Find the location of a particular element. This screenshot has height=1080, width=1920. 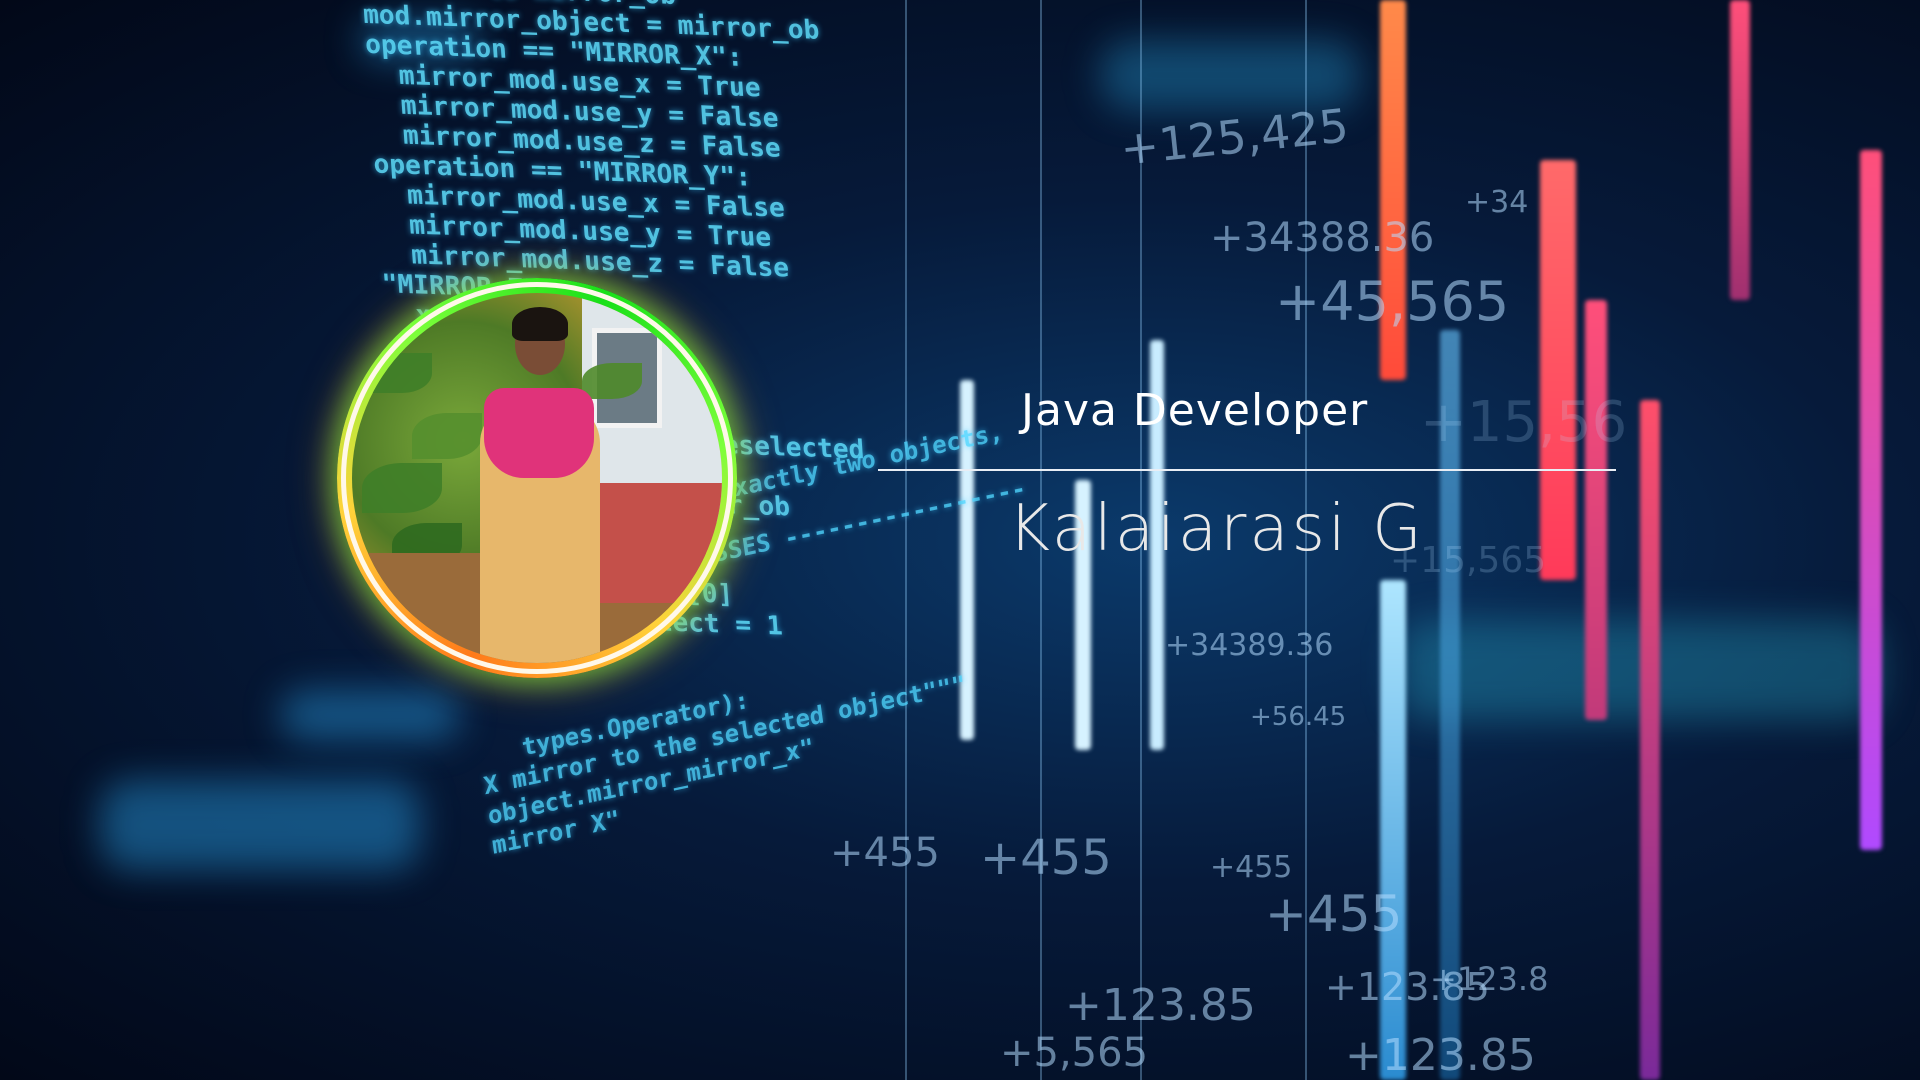

chart-number: +5,565 is located at coordinates (1074, 1053).